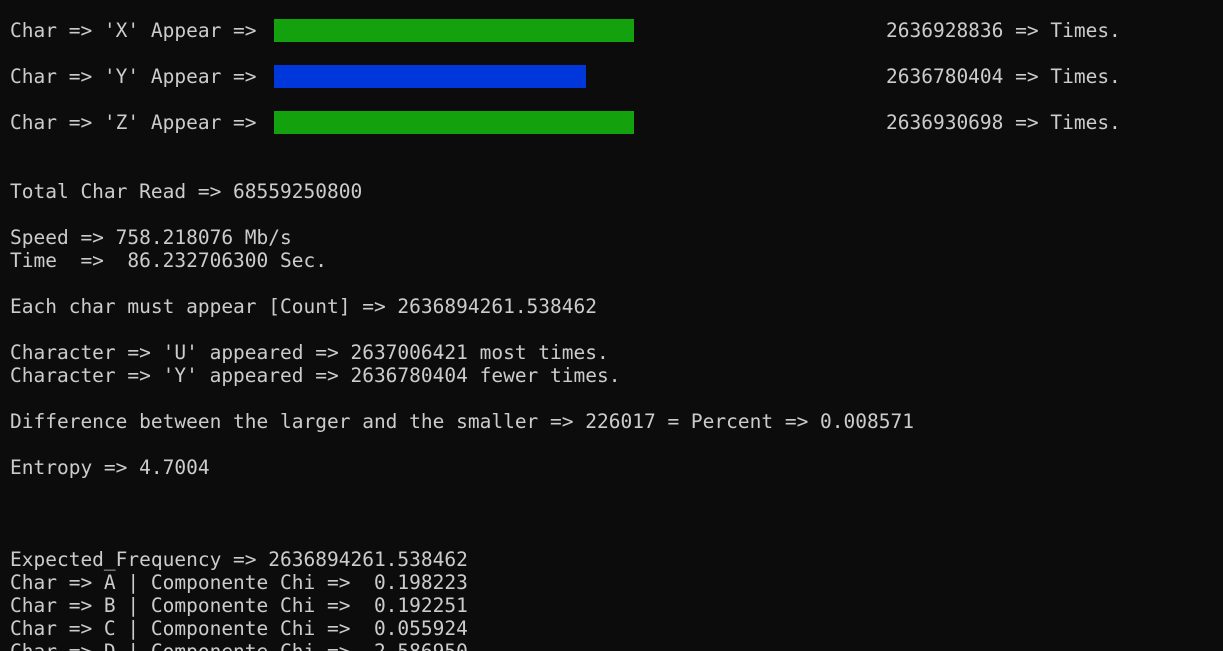  Describe the element at coordinates (1003, 76) in the screenshot. I see `char-y-count: 2636780404 => Times.` at that location.